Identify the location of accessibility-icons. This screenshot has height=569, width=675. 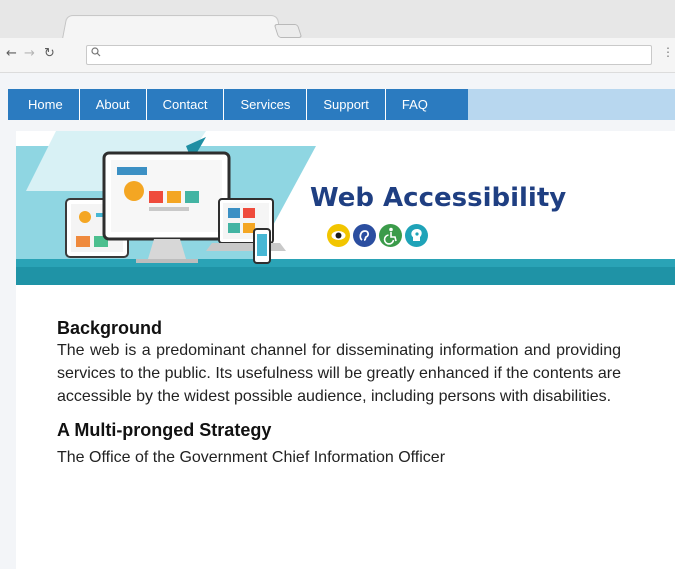
(377, 235).